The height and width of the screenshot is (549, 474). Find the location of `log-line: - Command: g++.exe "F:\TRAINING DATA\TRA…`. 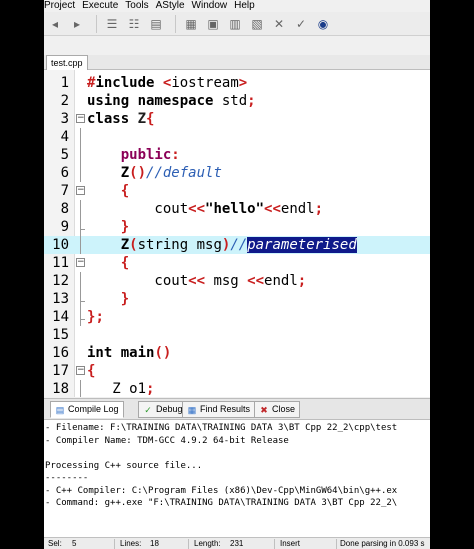

log-line: - Command: g++.exe "F:\TRAINING DATA\TRA… is located at coordinates (221, 503).